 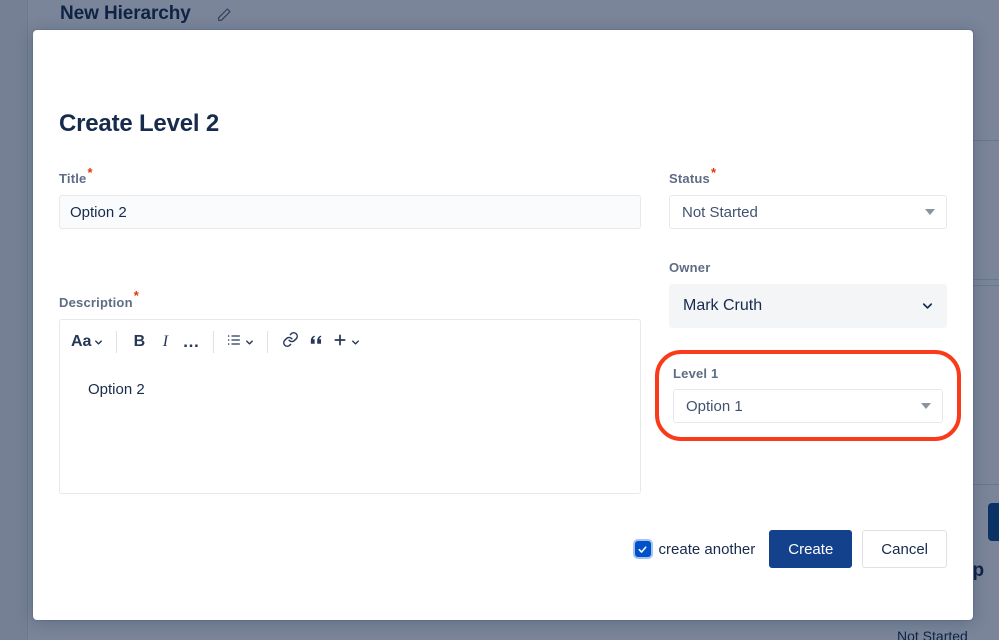 I want to click on link-button, so click(x=290, y=342).